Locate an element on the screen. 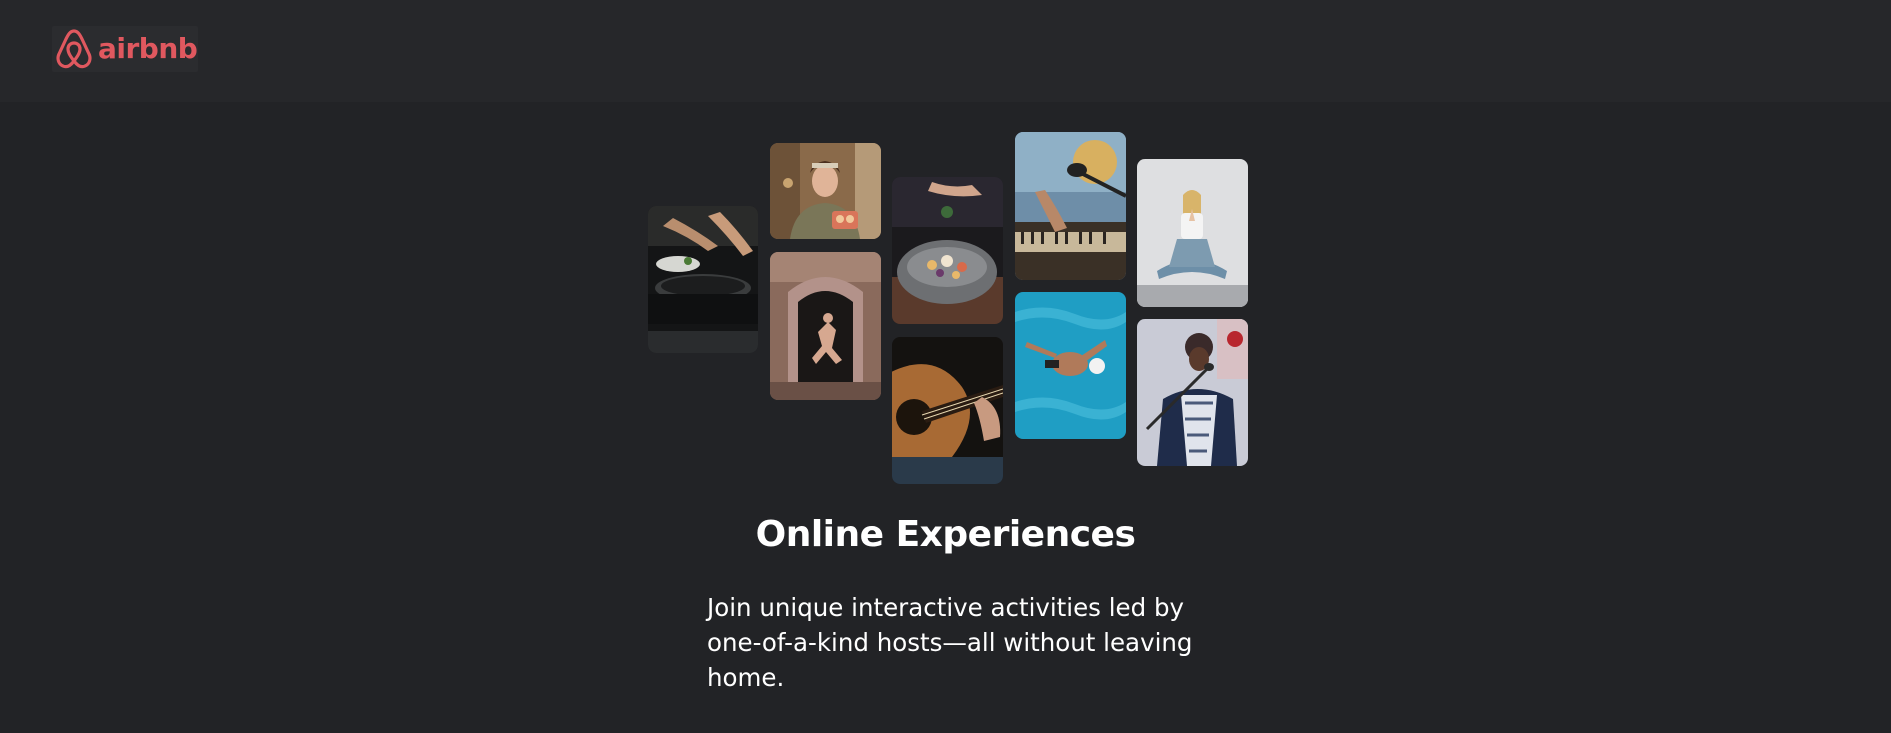  photo-guitar is located at coordinates (947, 410).